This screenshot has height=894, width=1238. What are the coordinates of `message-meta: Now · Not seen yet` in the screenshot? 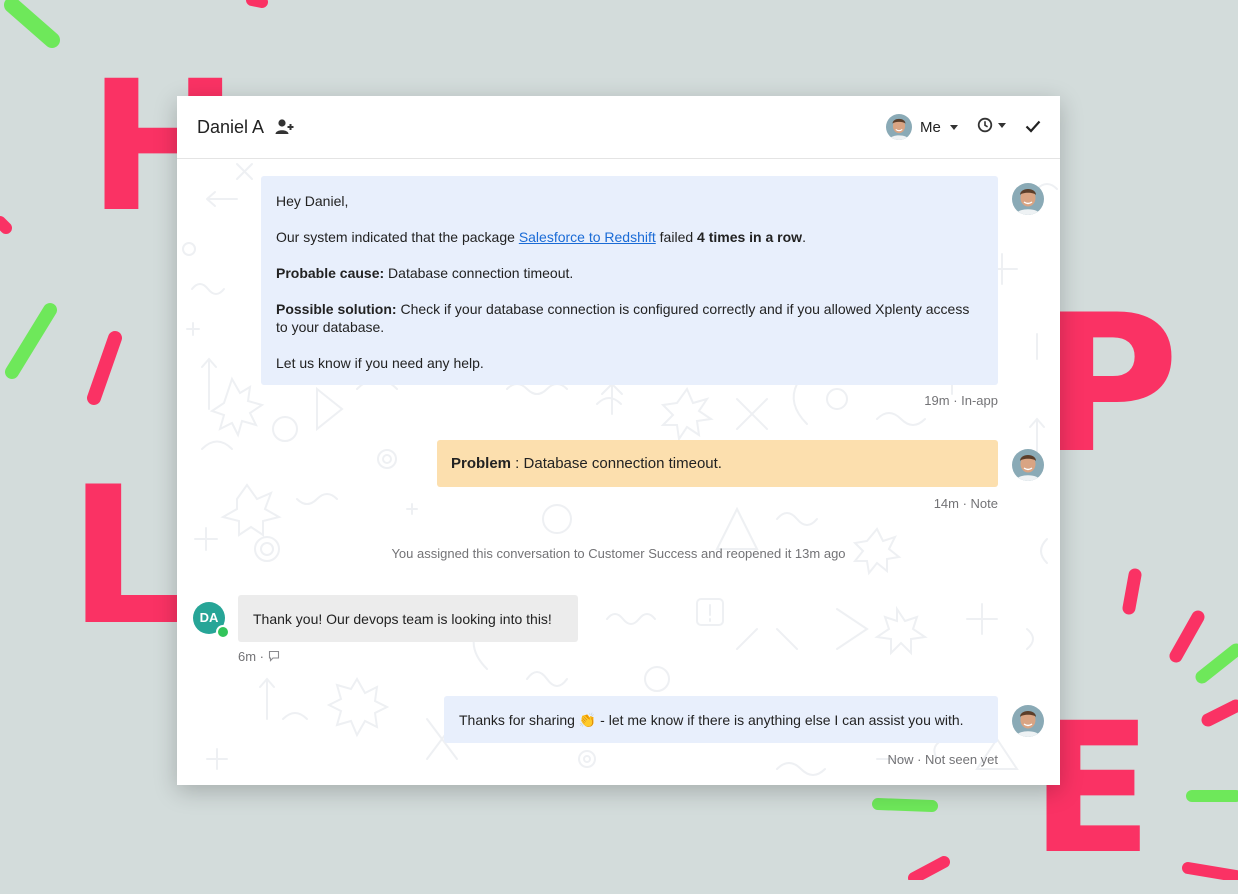 It's located at (942, 759).